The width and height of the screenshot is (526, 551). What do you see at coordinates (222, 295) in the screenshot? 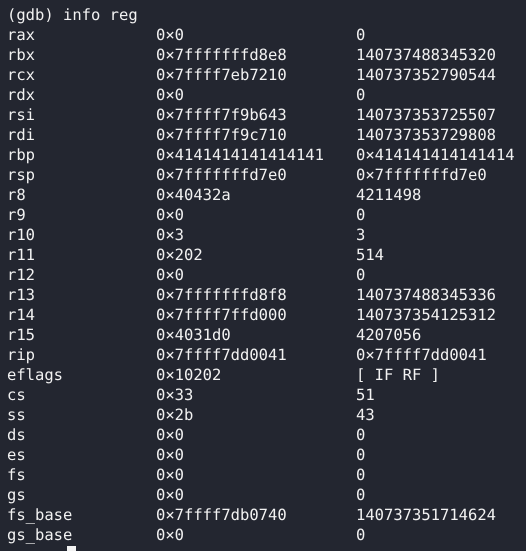
I see `hex-value: 0×7fffffffd8f8` at bounding box center [222, 295].